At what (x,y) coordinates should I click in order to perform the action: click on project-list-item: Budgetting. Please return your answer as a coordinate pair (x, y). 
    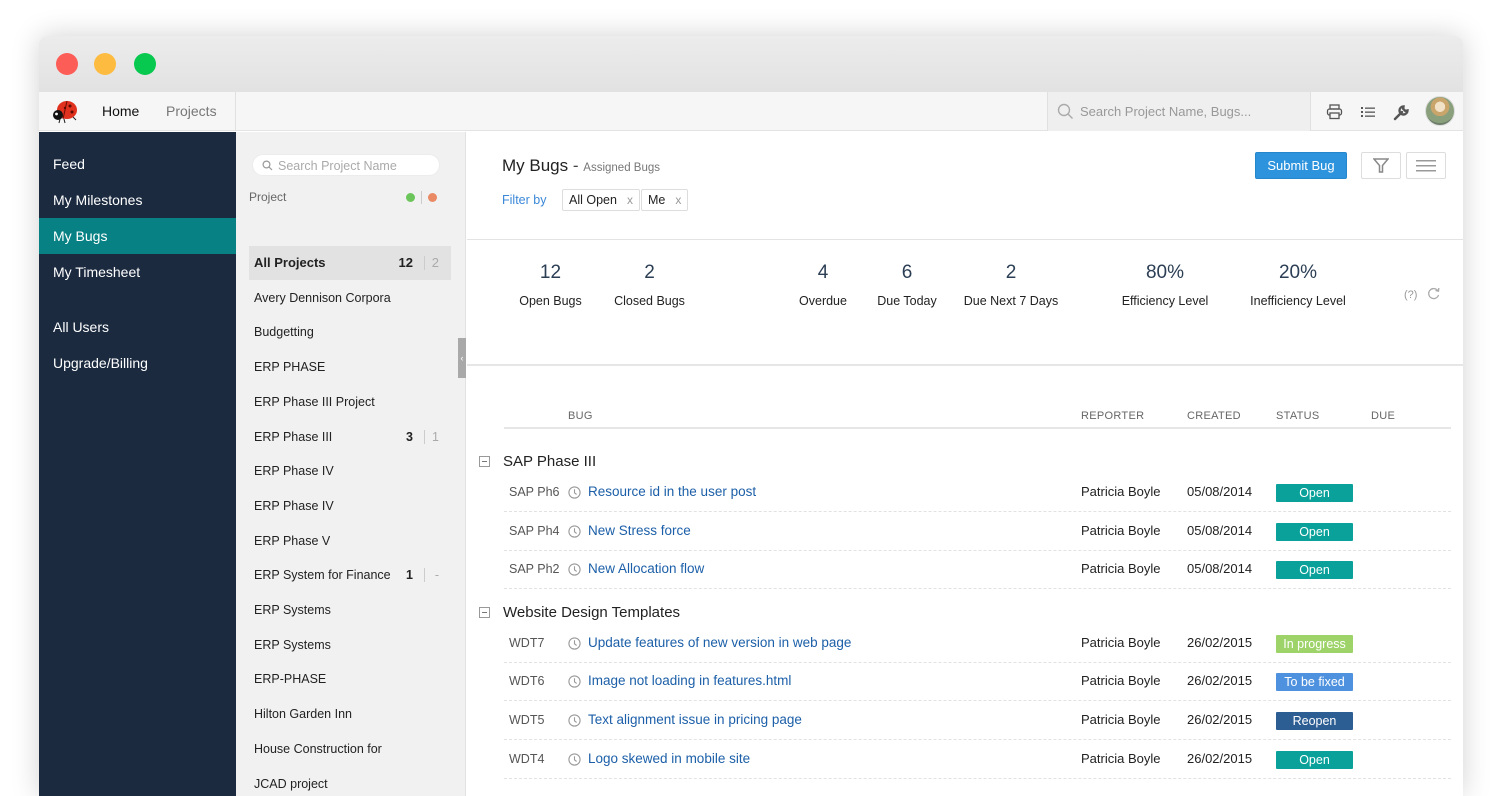
    Looking at the image, I should click on (350, 332).